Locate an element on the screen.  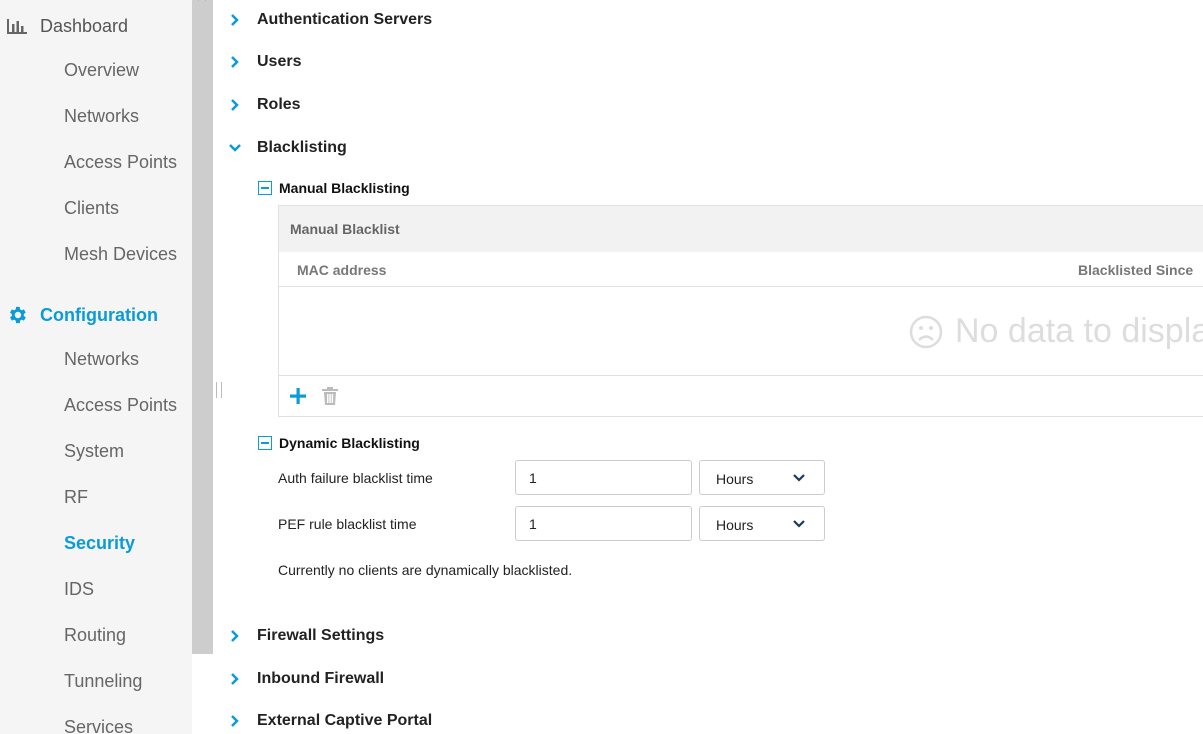
dynamic-blacklisting-header: Dynamic Blacklisting is located at coordinates (339, 443).